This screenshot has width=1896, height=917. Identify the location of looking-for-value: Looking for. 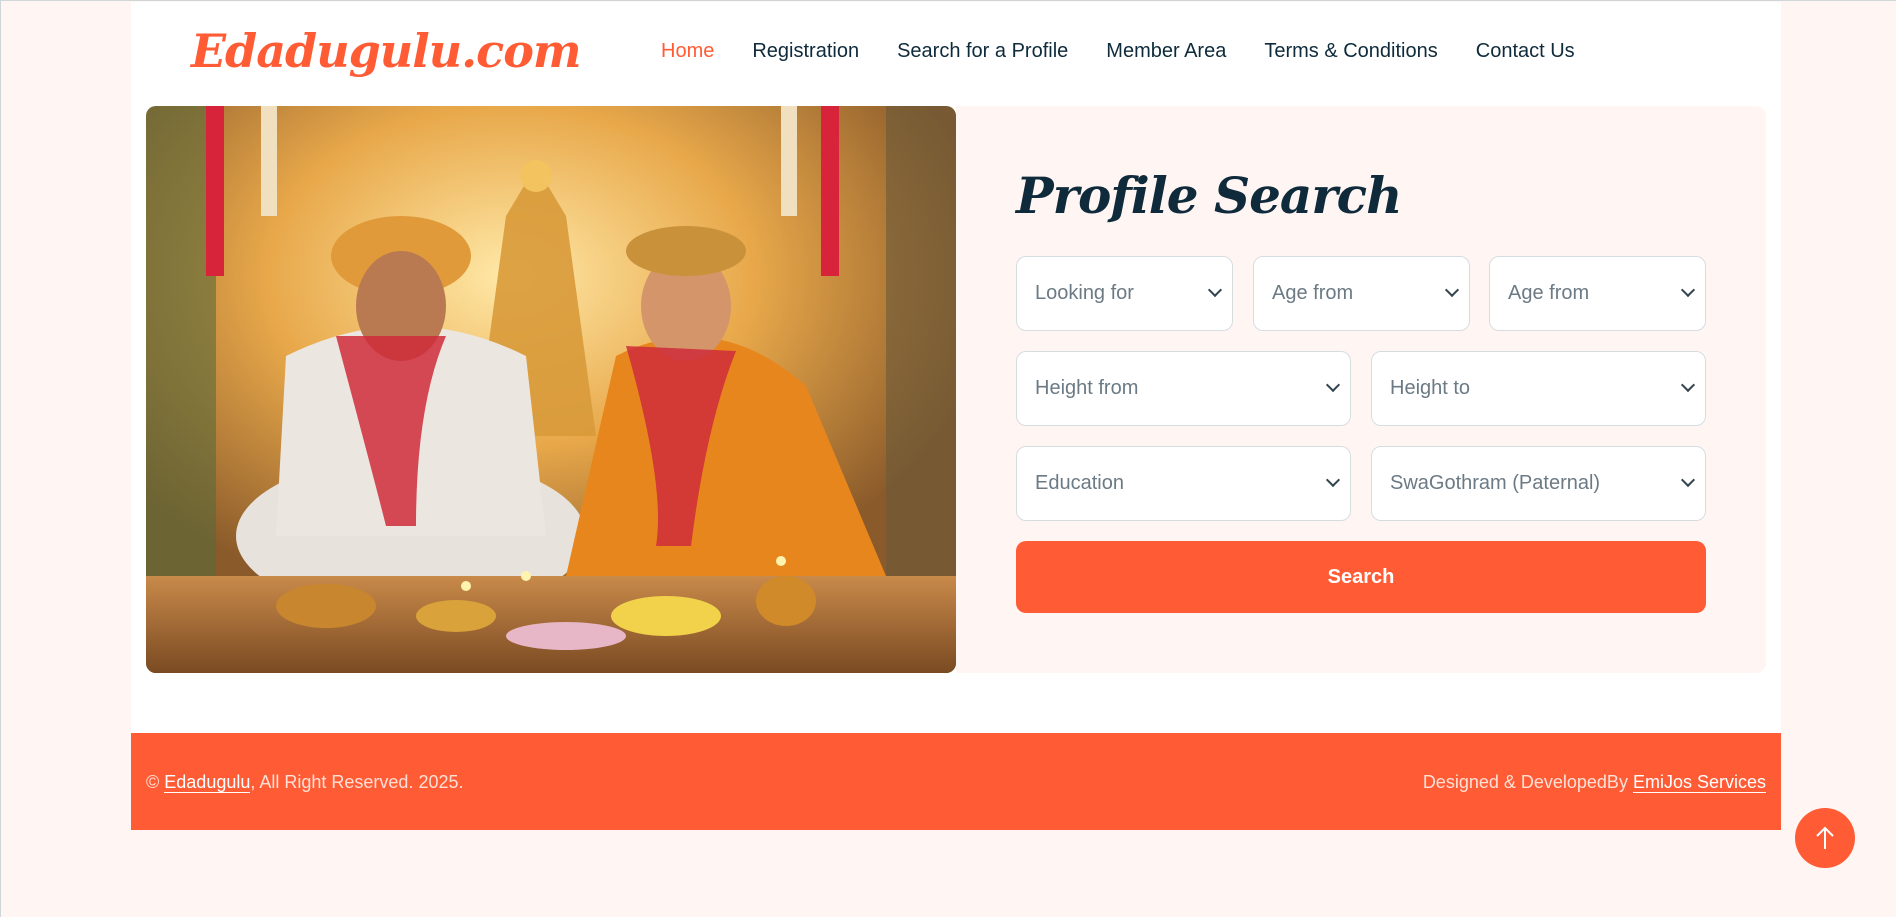
(1084, 293).